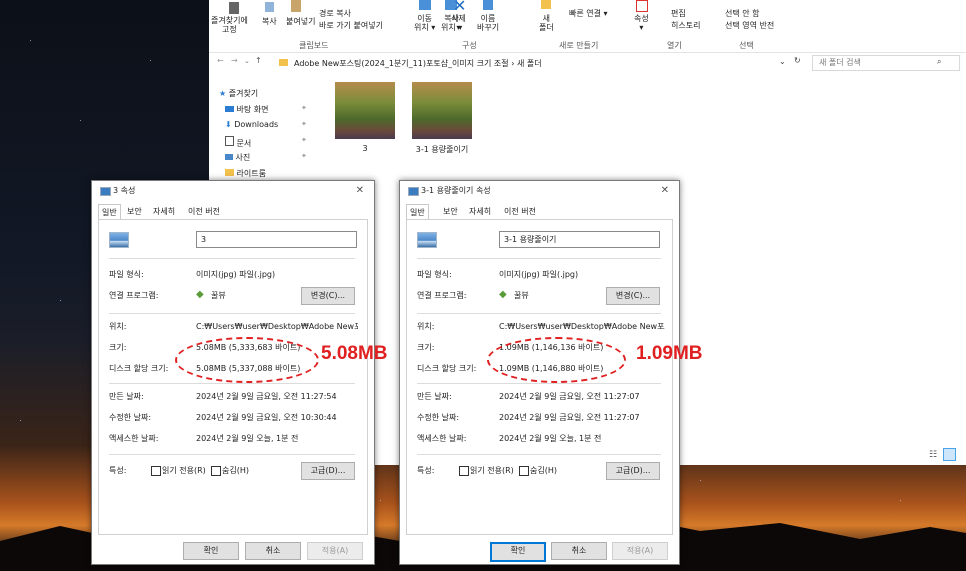 This screenshot has width=966, height=571. What do you see at coordinates (269, 7) in the screenshot?
I see `copy-icon` at bounding box center [269, 7].